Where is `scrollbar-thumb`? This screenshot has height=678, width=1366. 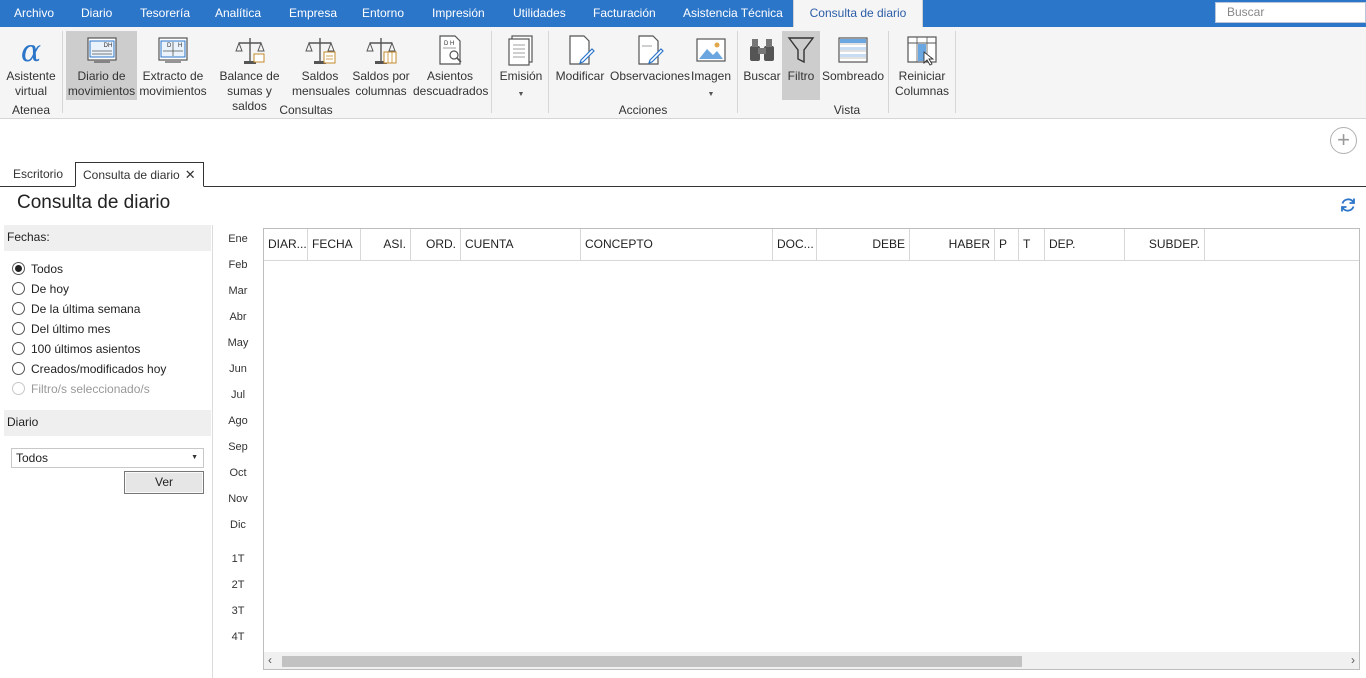
scrollbar-thumb is located at coordinates (652, 661).